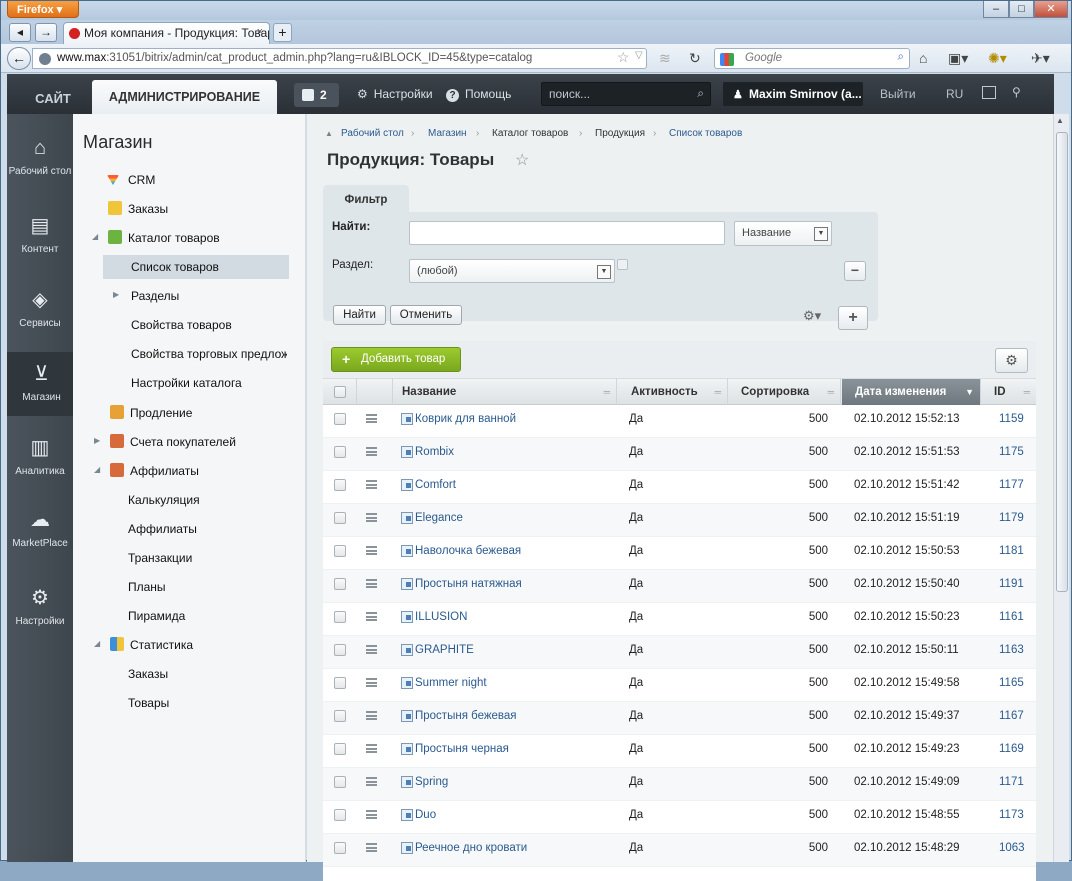  Describe the element at coordinates (156, 616) in the screenshot. I see `submenu-item-pyramid: Пирамида` at that location.